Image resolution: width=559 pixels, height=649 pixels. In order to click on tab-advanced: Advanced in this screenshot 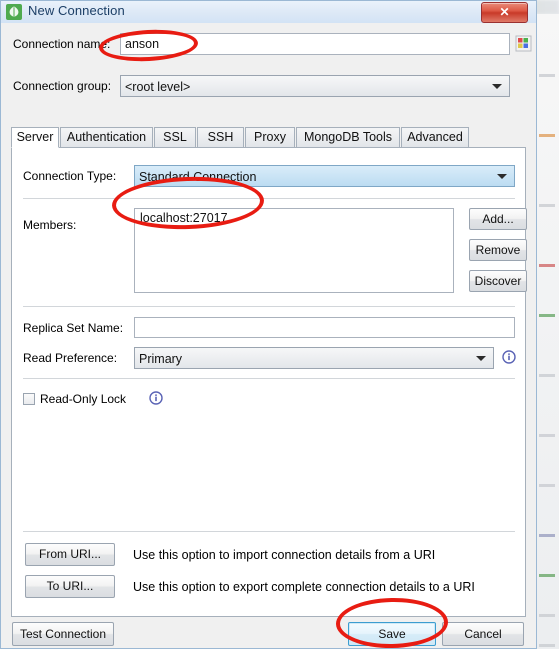, I will do `click(435, 137)`.